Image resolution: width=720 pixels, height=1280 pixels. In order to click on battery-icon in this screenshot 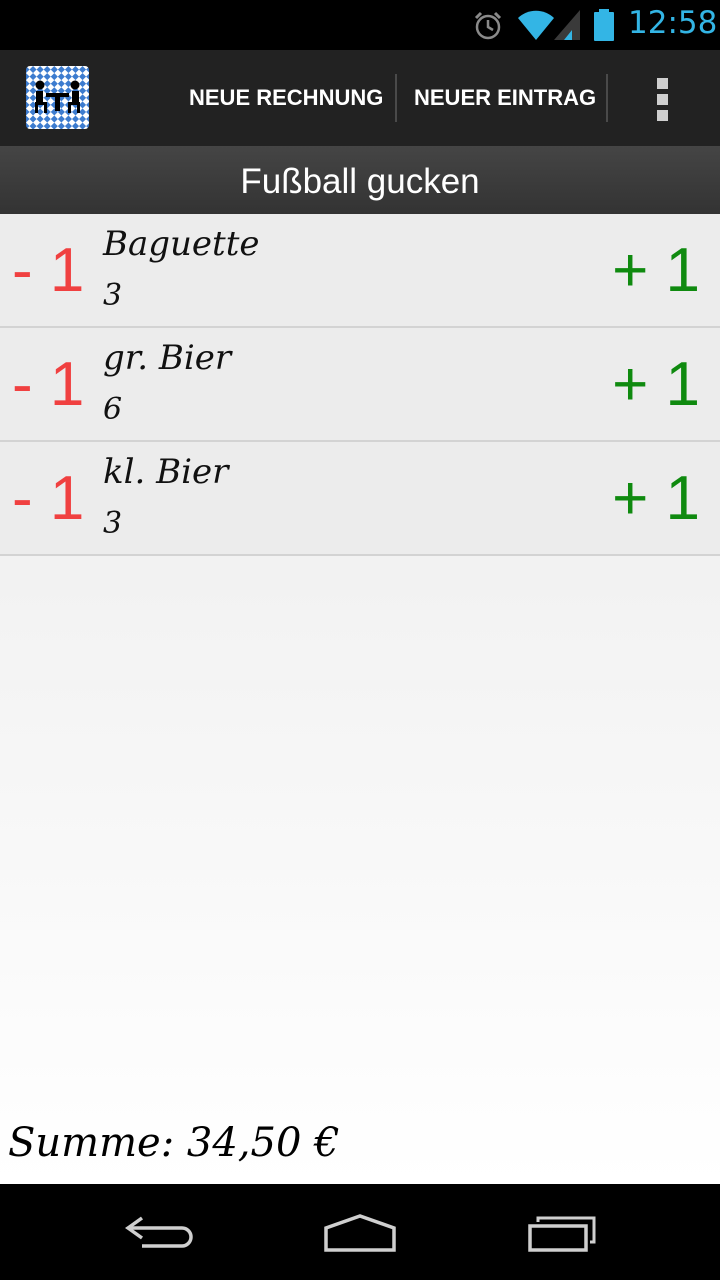, I will do `click(604, 25)`.